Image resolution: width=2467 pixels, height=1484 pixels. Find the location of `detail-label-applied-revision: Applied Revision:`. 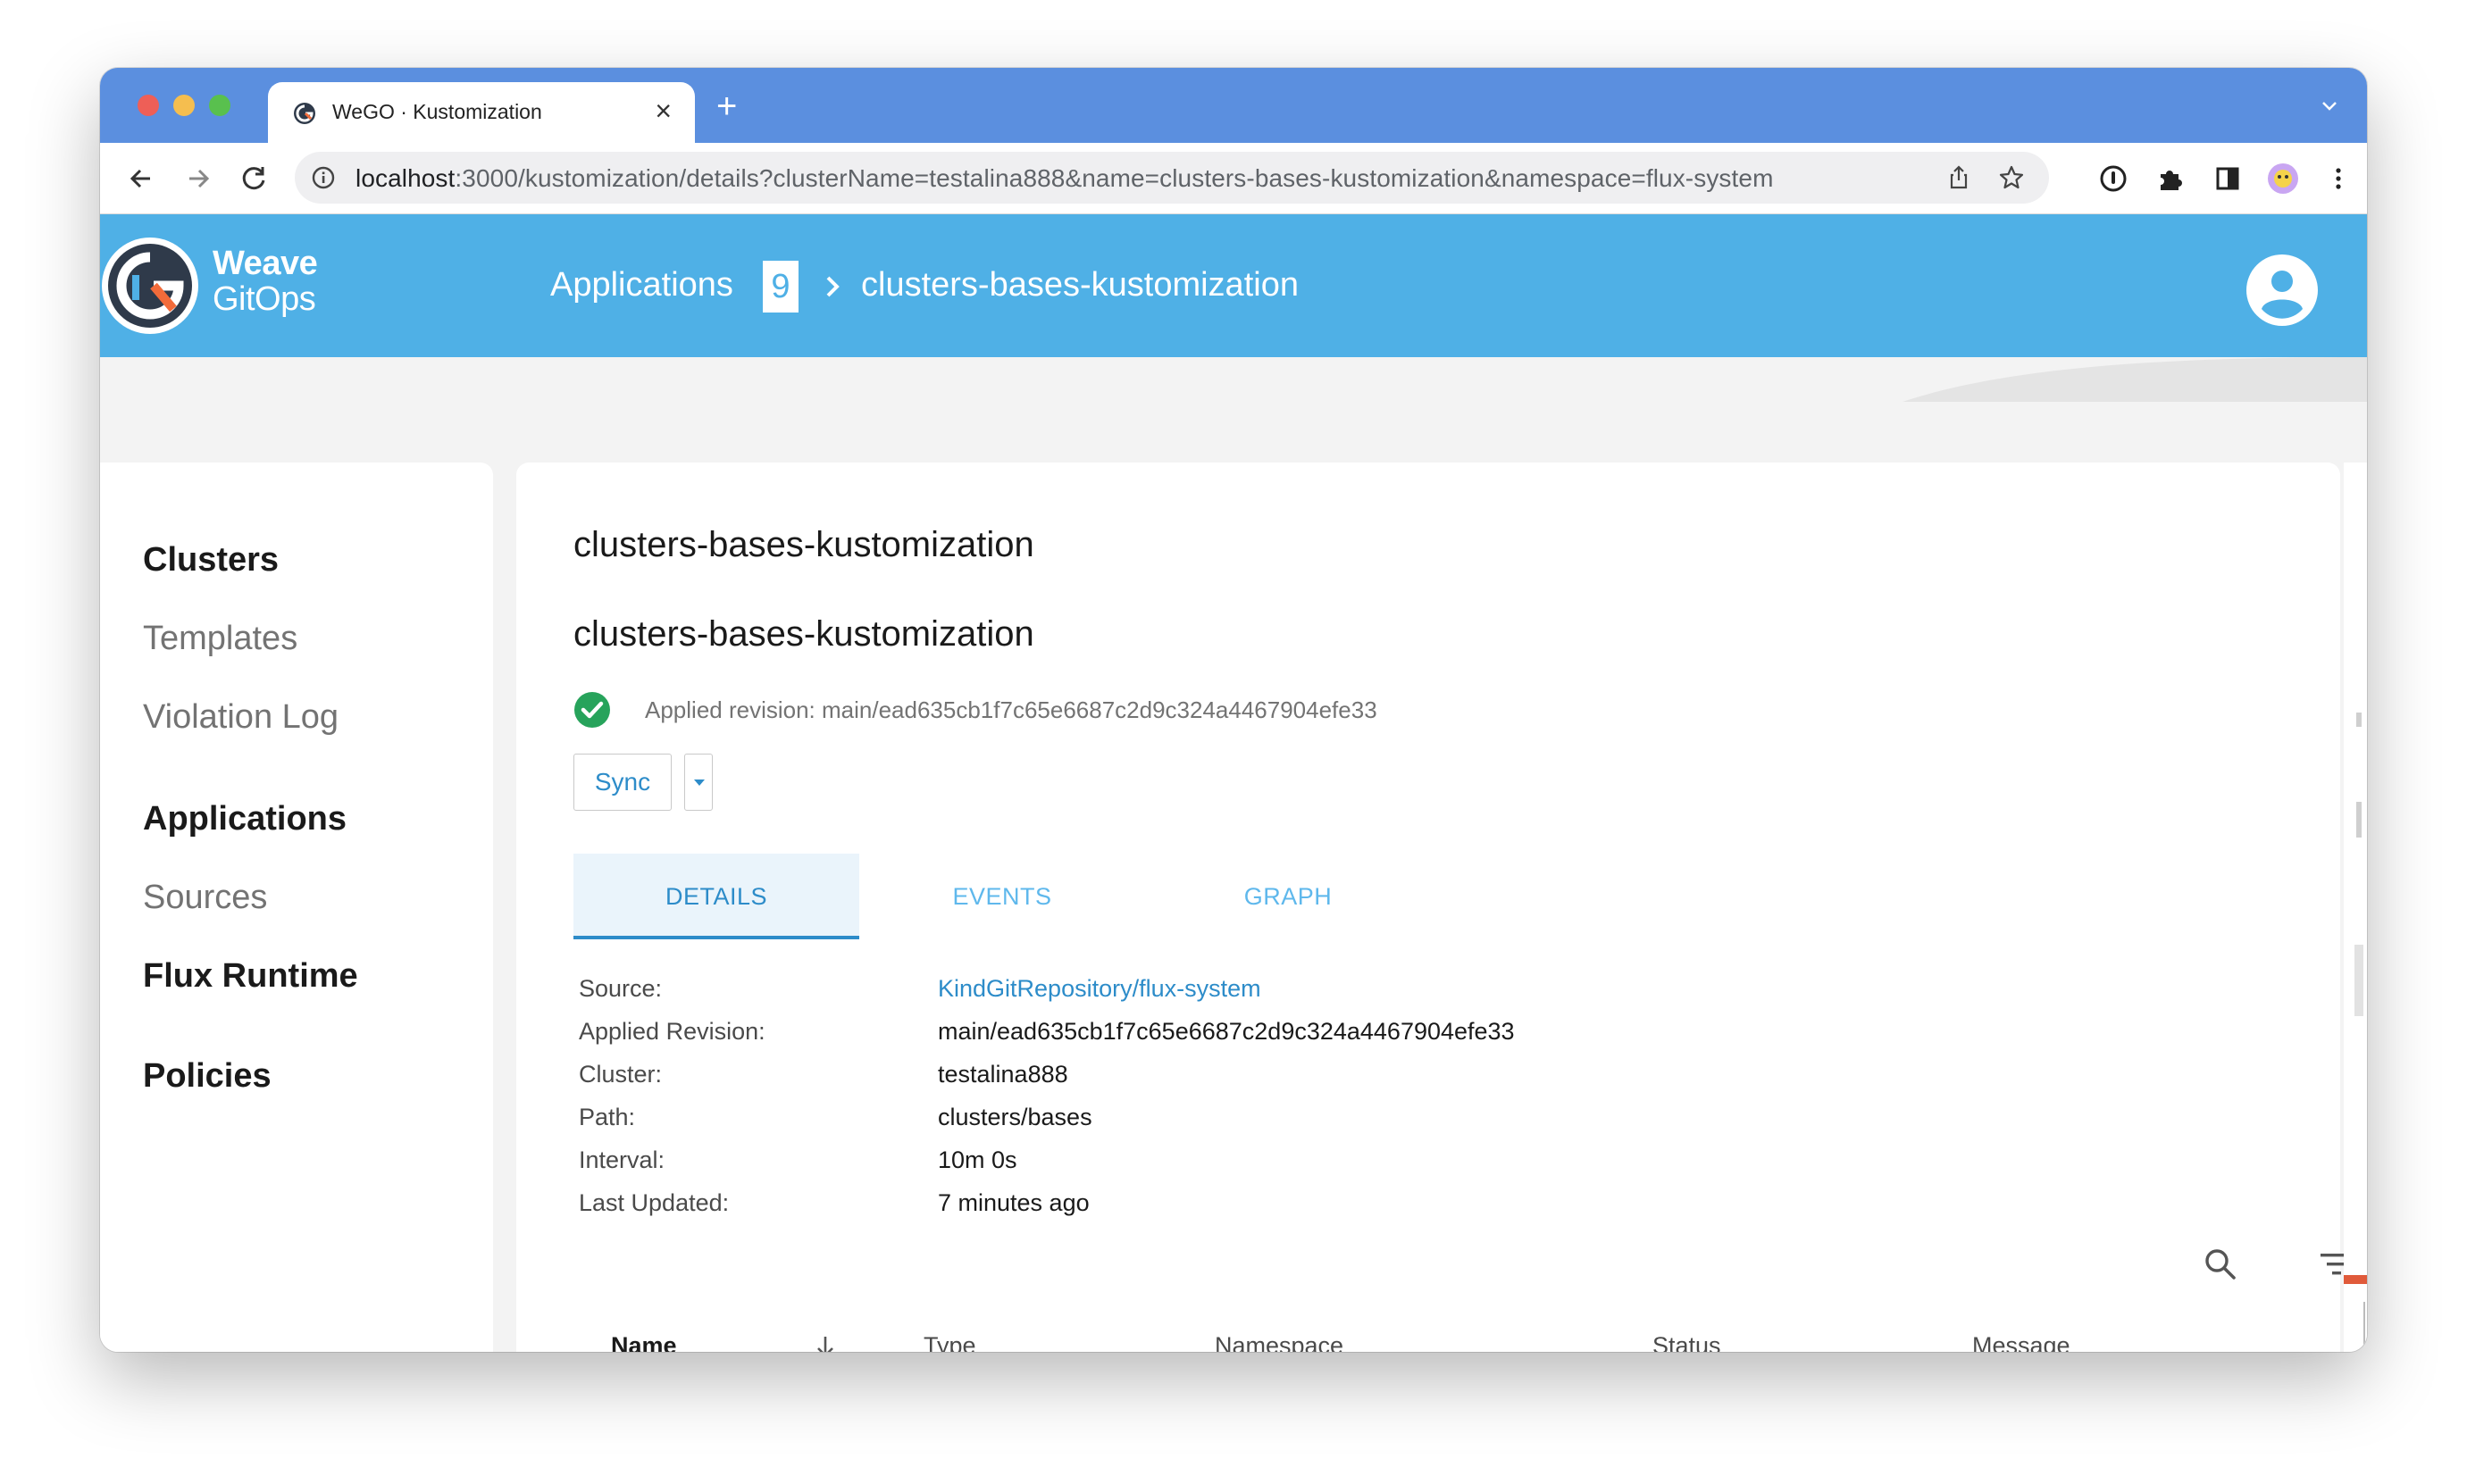

detail-label-applied-revision: Applied Revision: is located at coordinates (672, 1031).